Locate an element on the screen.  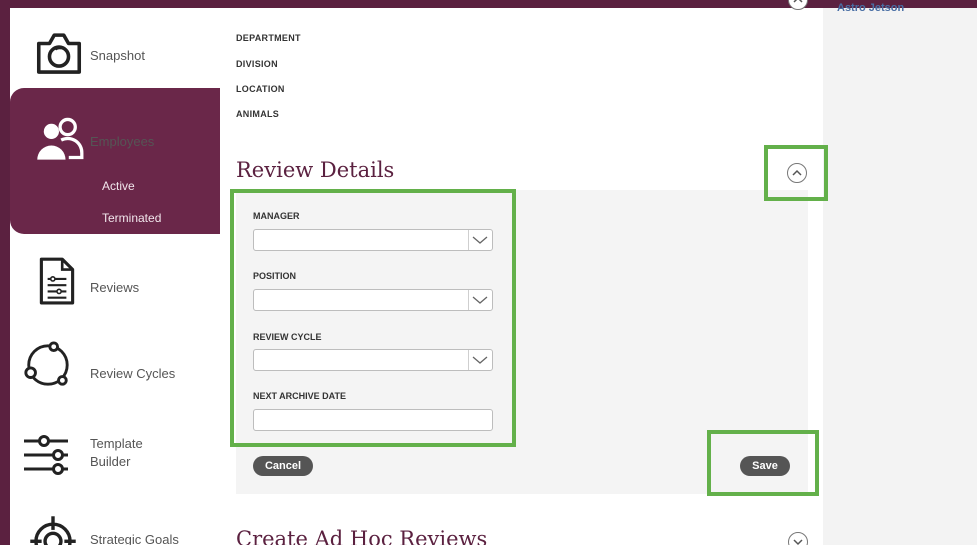
review-cycle-label: REVIEW CYCLE is located at coordinates (287, 337).